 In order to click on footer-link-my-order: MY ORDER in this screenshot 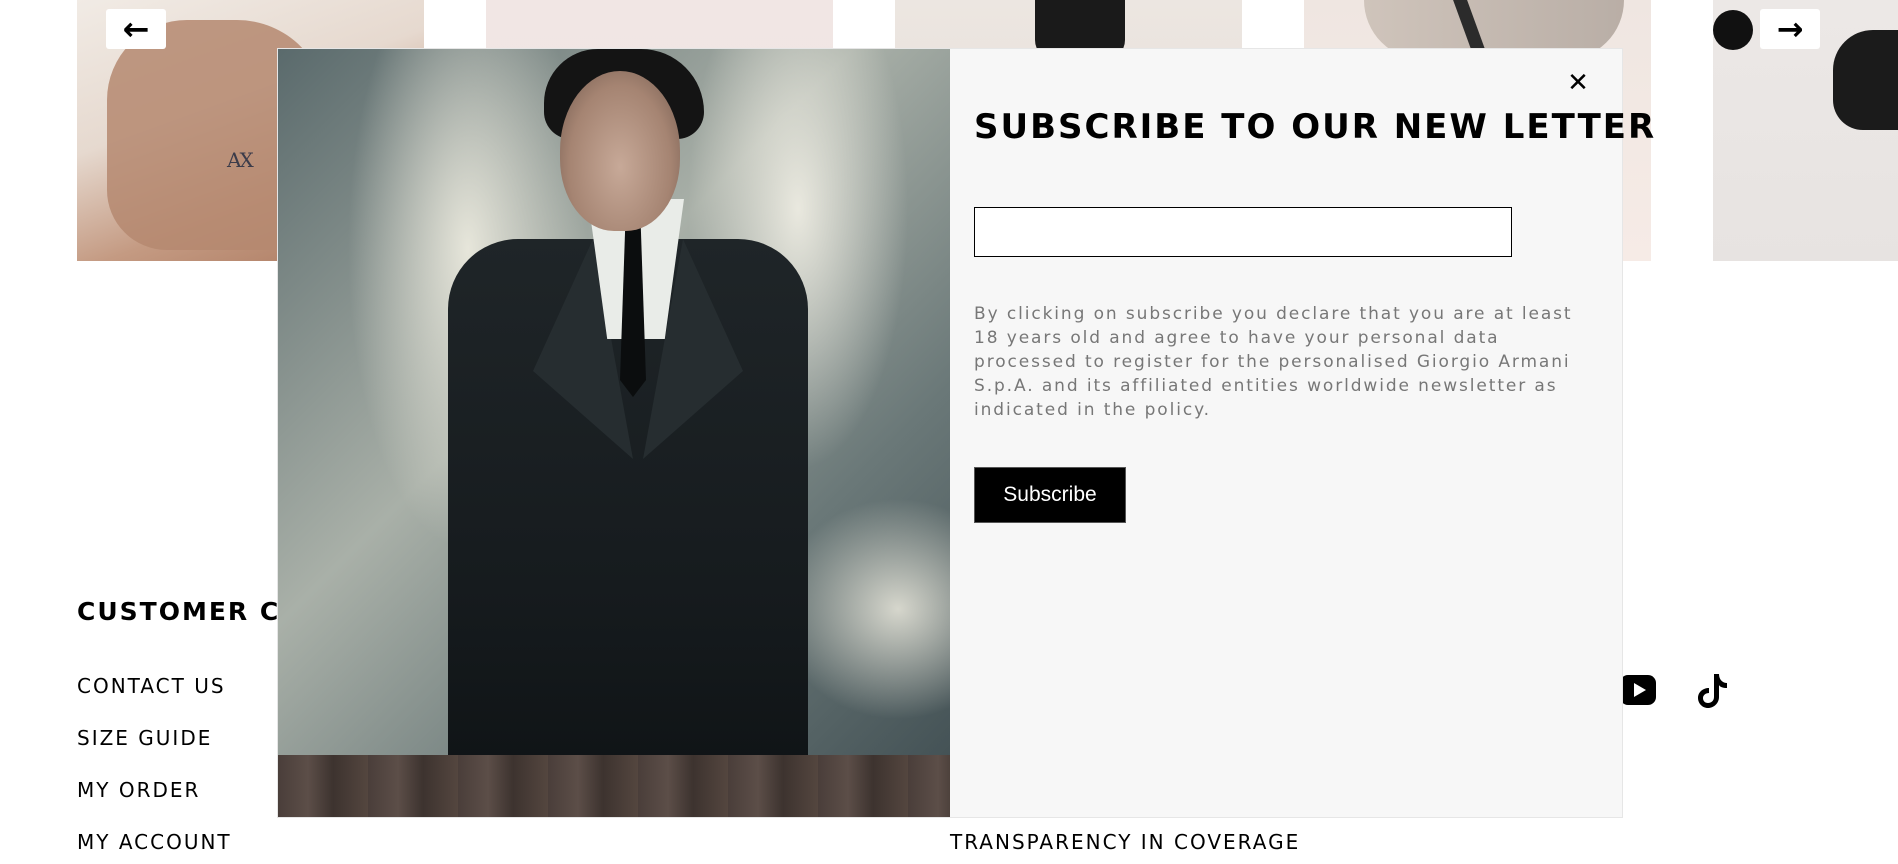, I will do `click(138, 790)`.